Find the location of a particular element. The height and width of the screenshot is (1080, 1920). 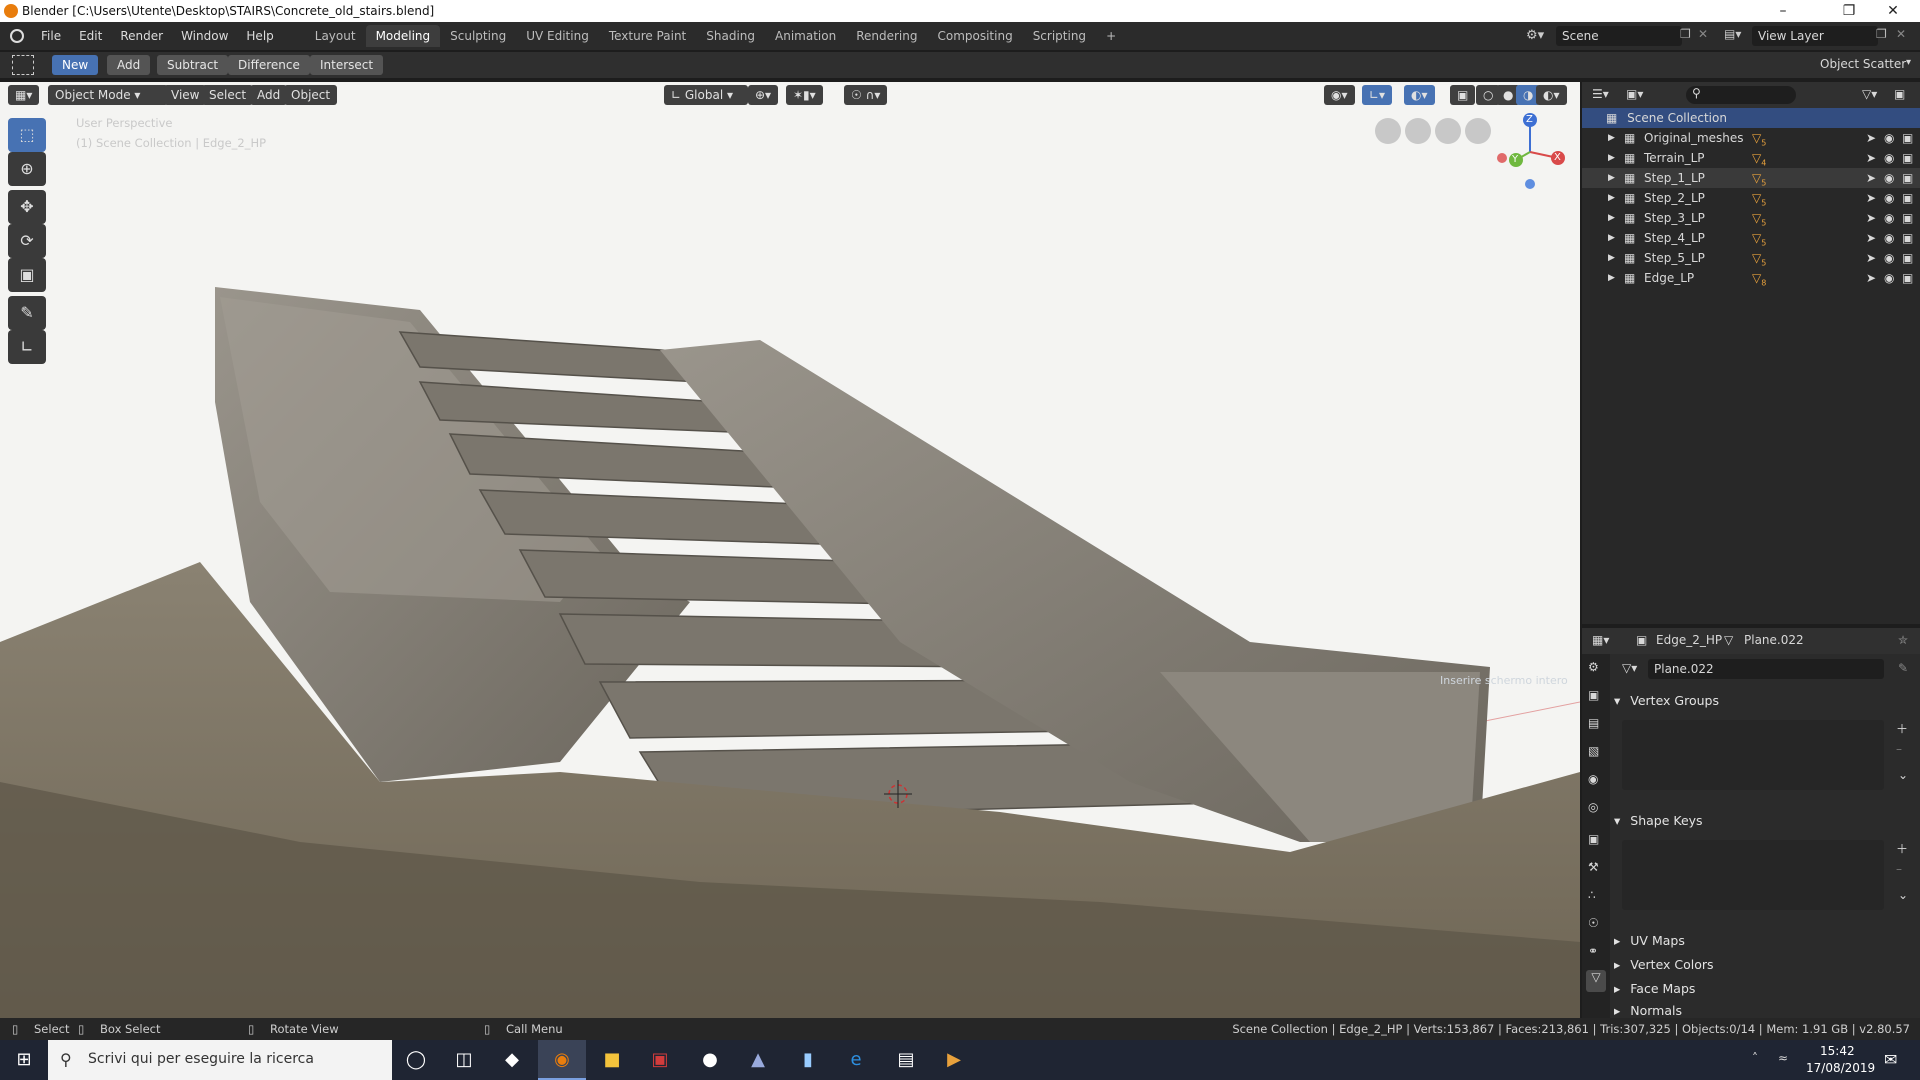

windows-start-icon: ⊞ is located at coordinates (24, 1060).